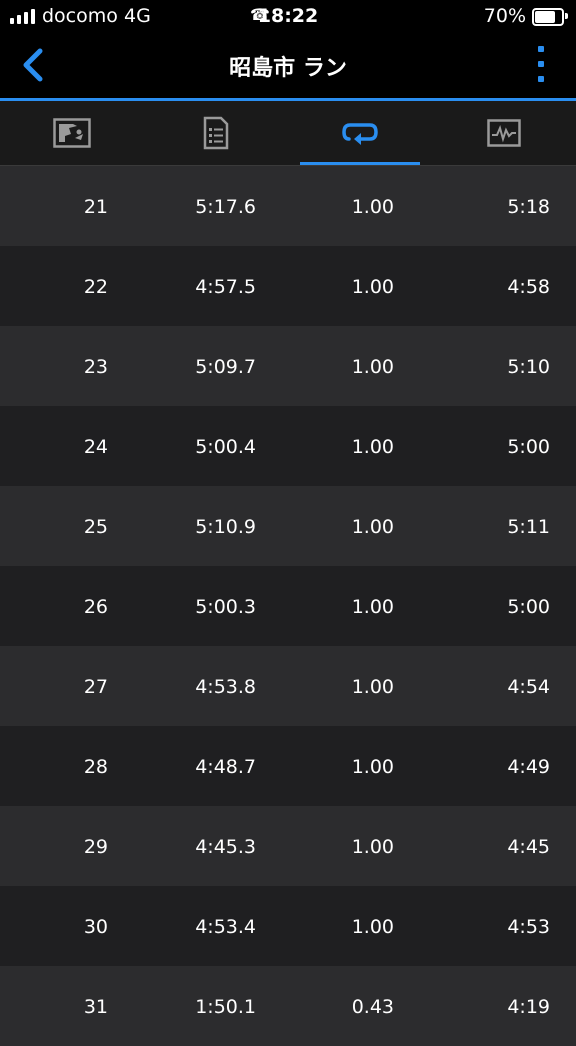  What do you see at coordinates (288, 286) in the screenshot?
I see `table-row: 22 4:57.5 1.00 4:58` at bounding box center [288, 286].